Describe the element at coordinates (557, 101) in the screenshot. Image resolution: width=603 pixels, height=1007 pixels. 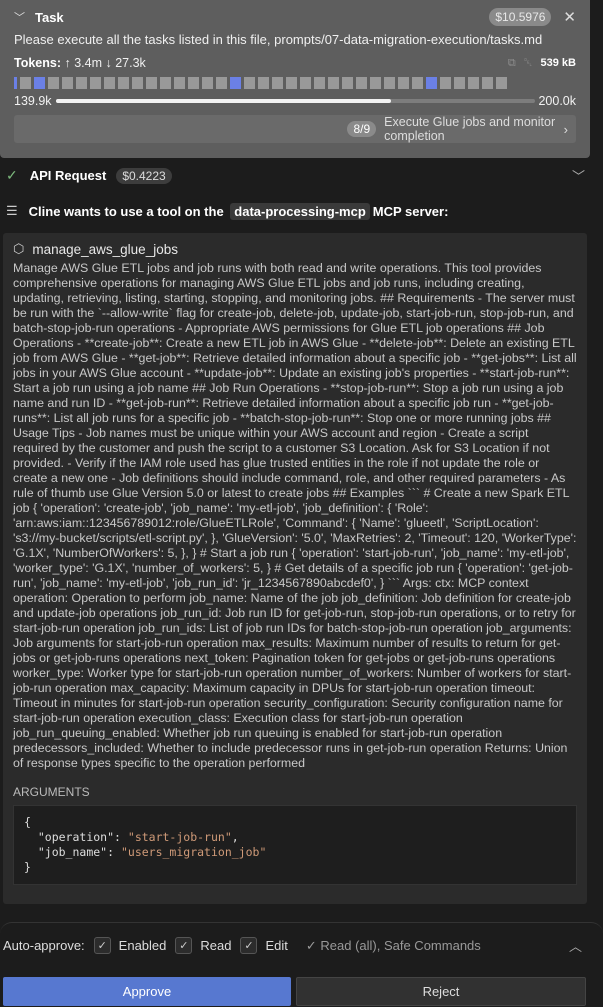
I see `context-max: 200.0k` at that location.